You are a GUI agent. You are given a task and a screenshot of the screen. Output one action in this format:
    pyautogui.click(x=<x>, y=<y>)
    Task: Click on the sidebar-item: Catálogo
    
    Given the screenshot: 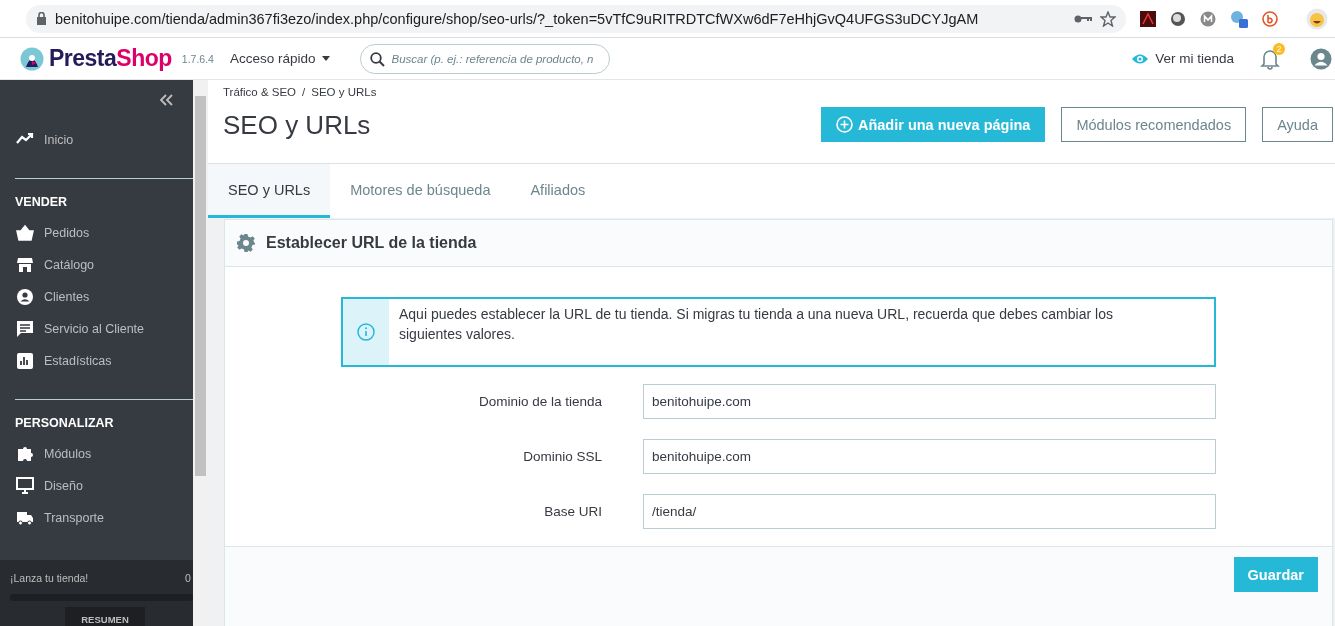 What is the action you would take?
    pyautogui.click(x=96, y=265)
    